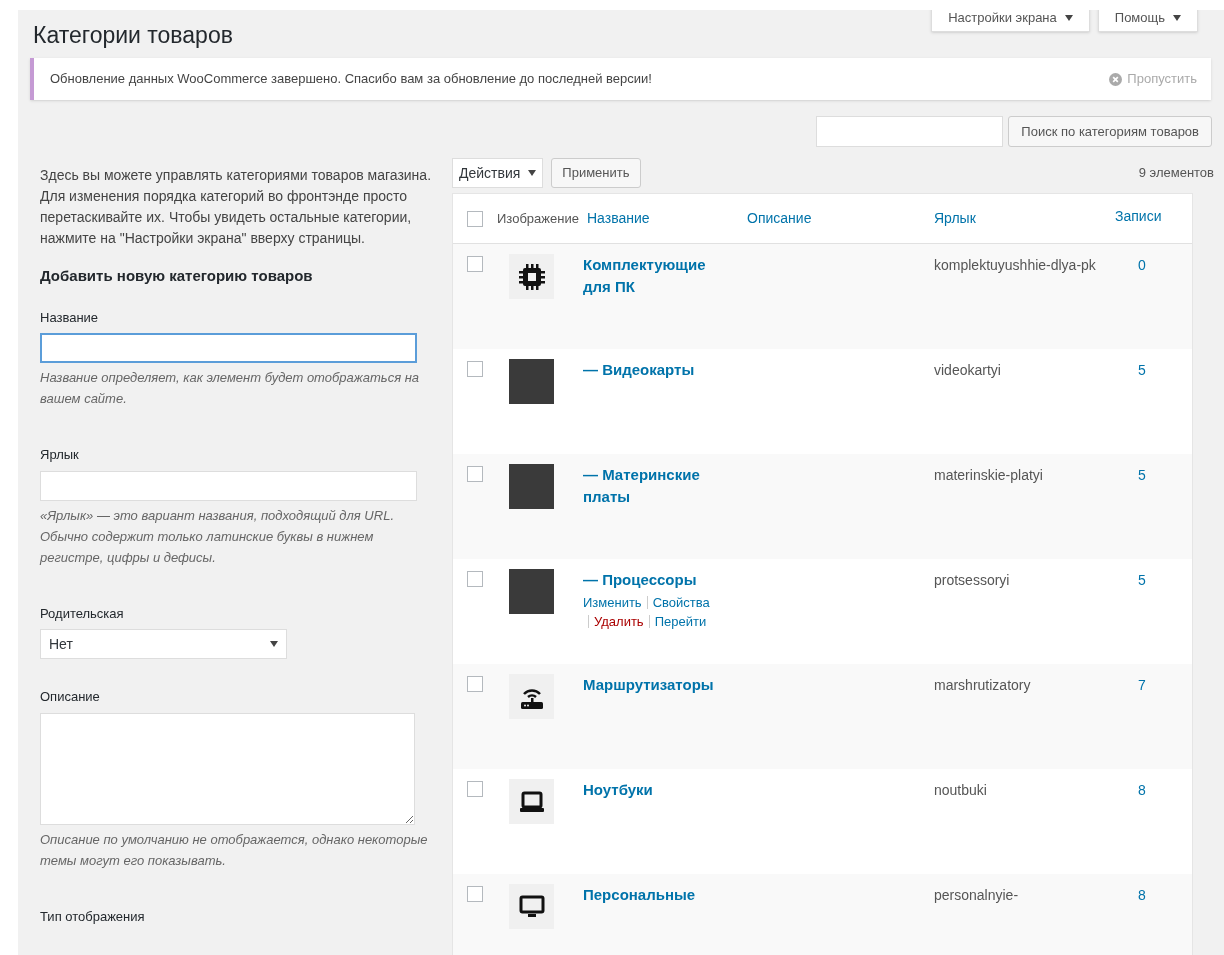 This screenshot has width=1224, height=955. Describe the element at coordinates (1135, 216) in the screenshot. I see `column-header: Записи` at that location.